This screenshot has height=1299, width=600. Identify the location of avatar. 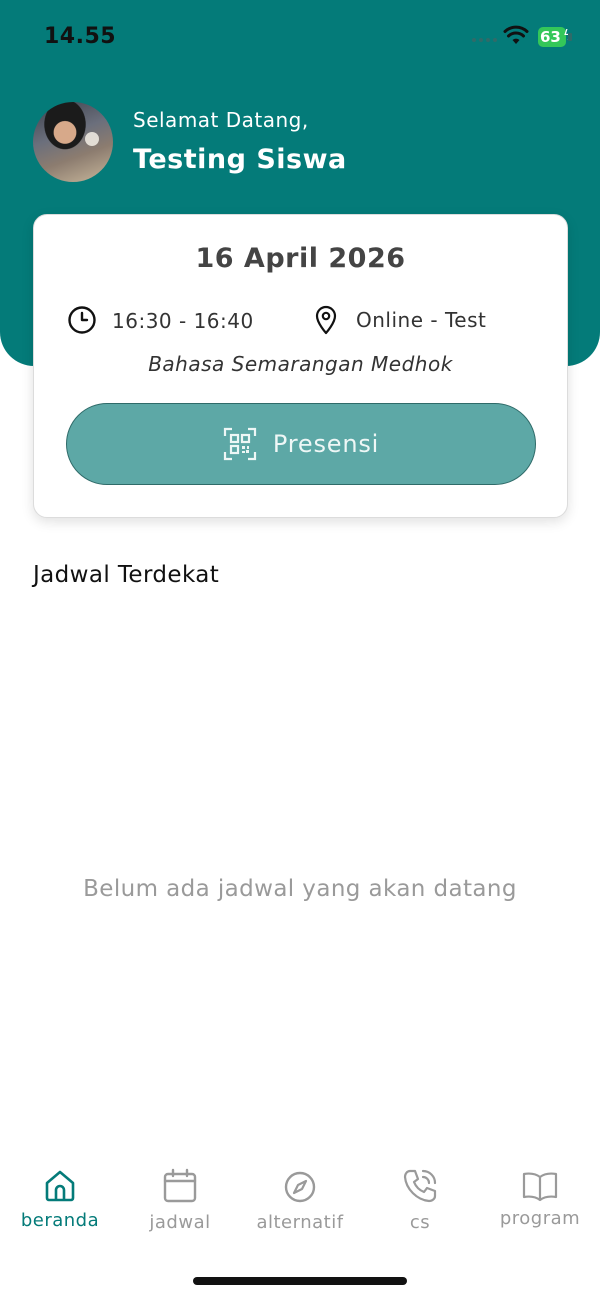
(73, 142).